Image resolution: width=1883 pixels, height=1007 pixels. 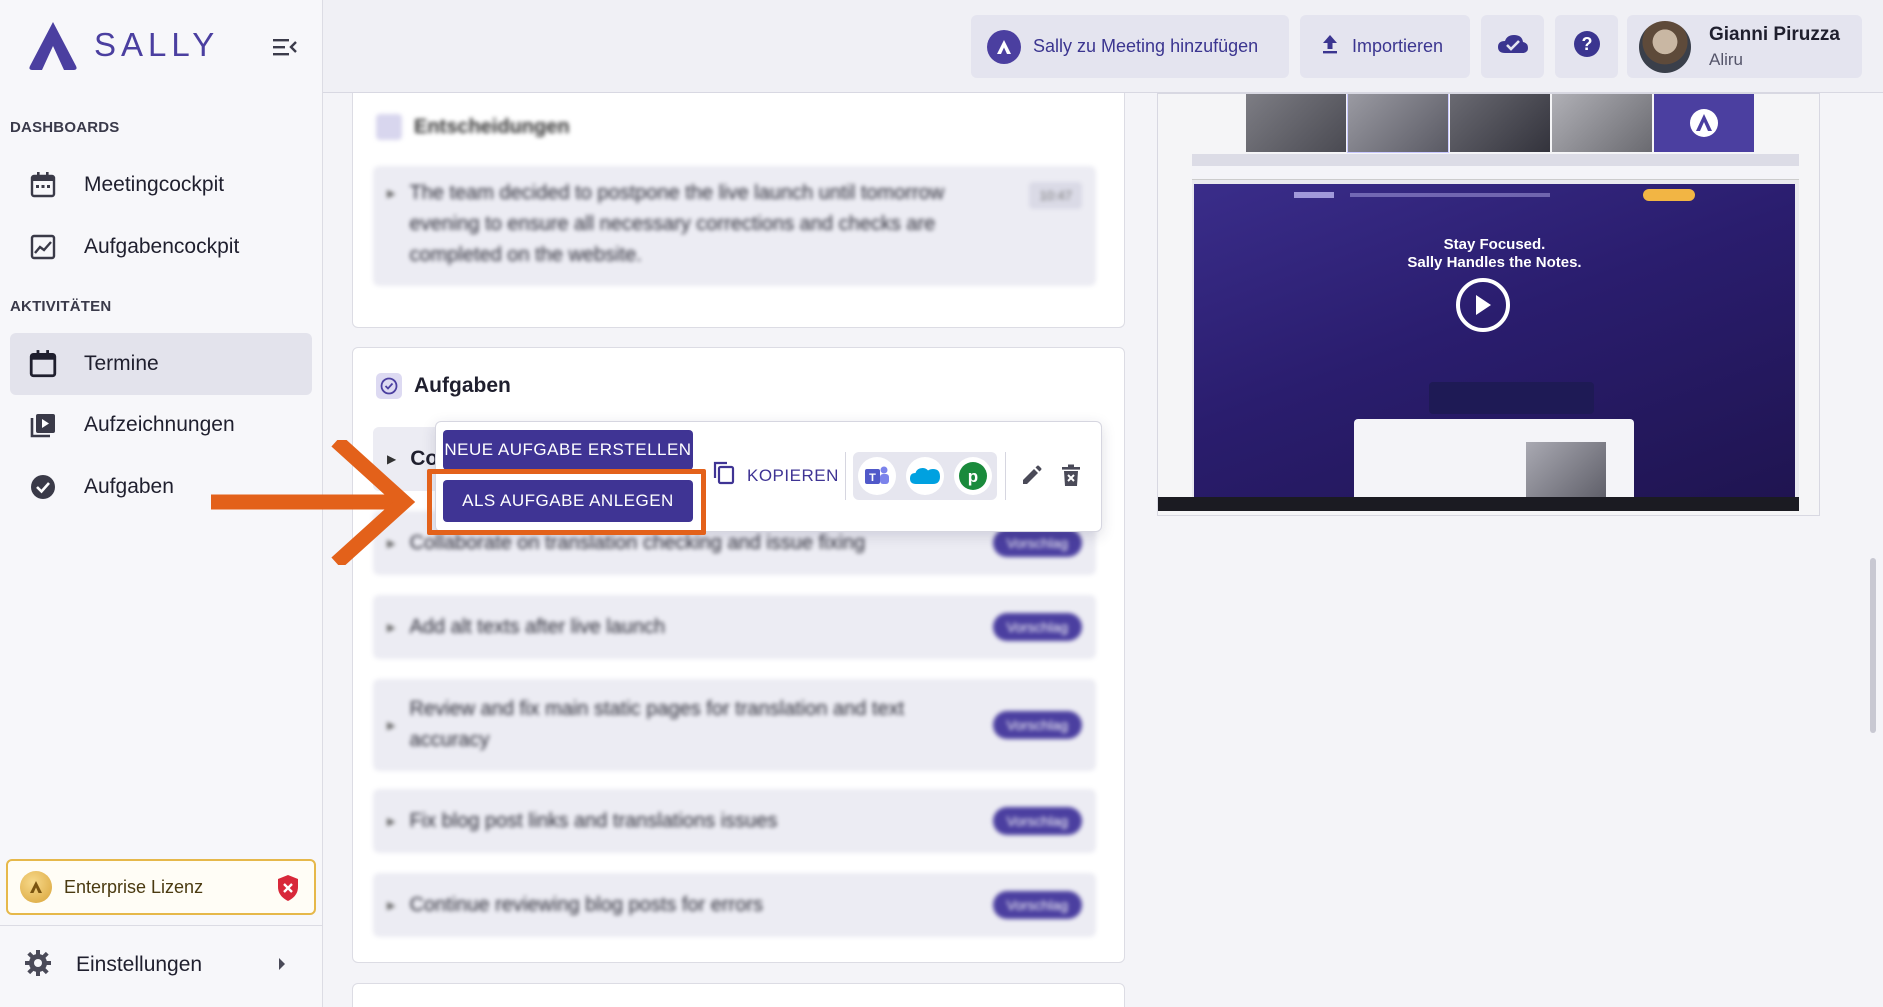 I want to click on next-card, so click(x=738, y=995).